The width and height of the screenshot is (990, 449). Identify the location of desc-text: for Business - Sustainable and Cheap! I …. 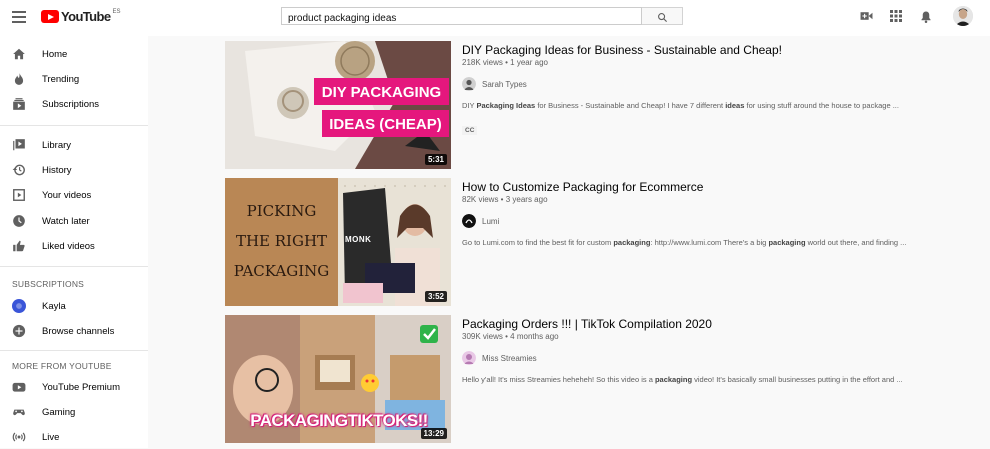
(630, 105).